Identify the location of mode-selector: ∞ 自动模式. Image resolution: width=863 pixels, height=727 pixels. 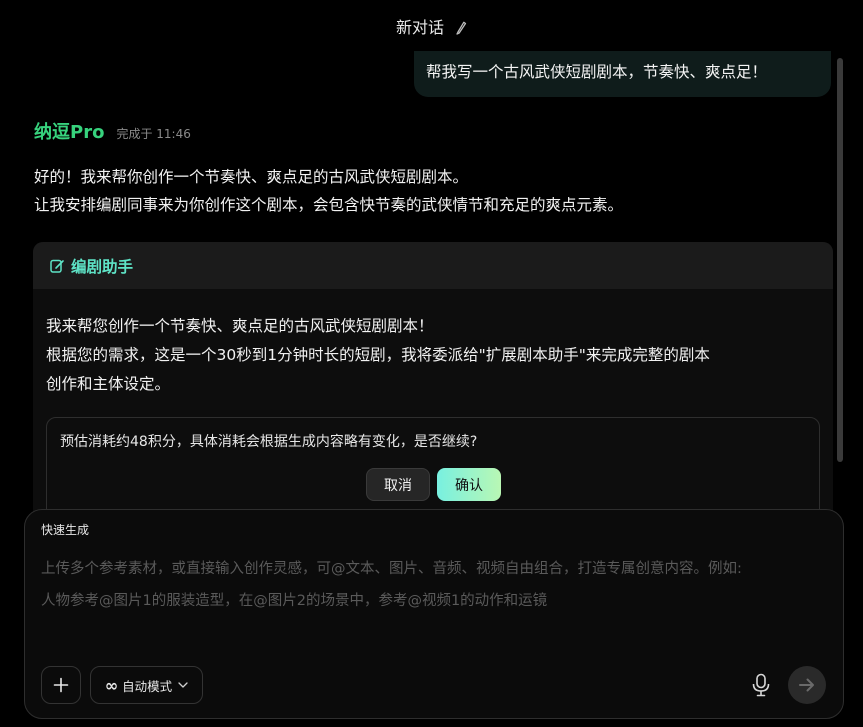
(146, 685).